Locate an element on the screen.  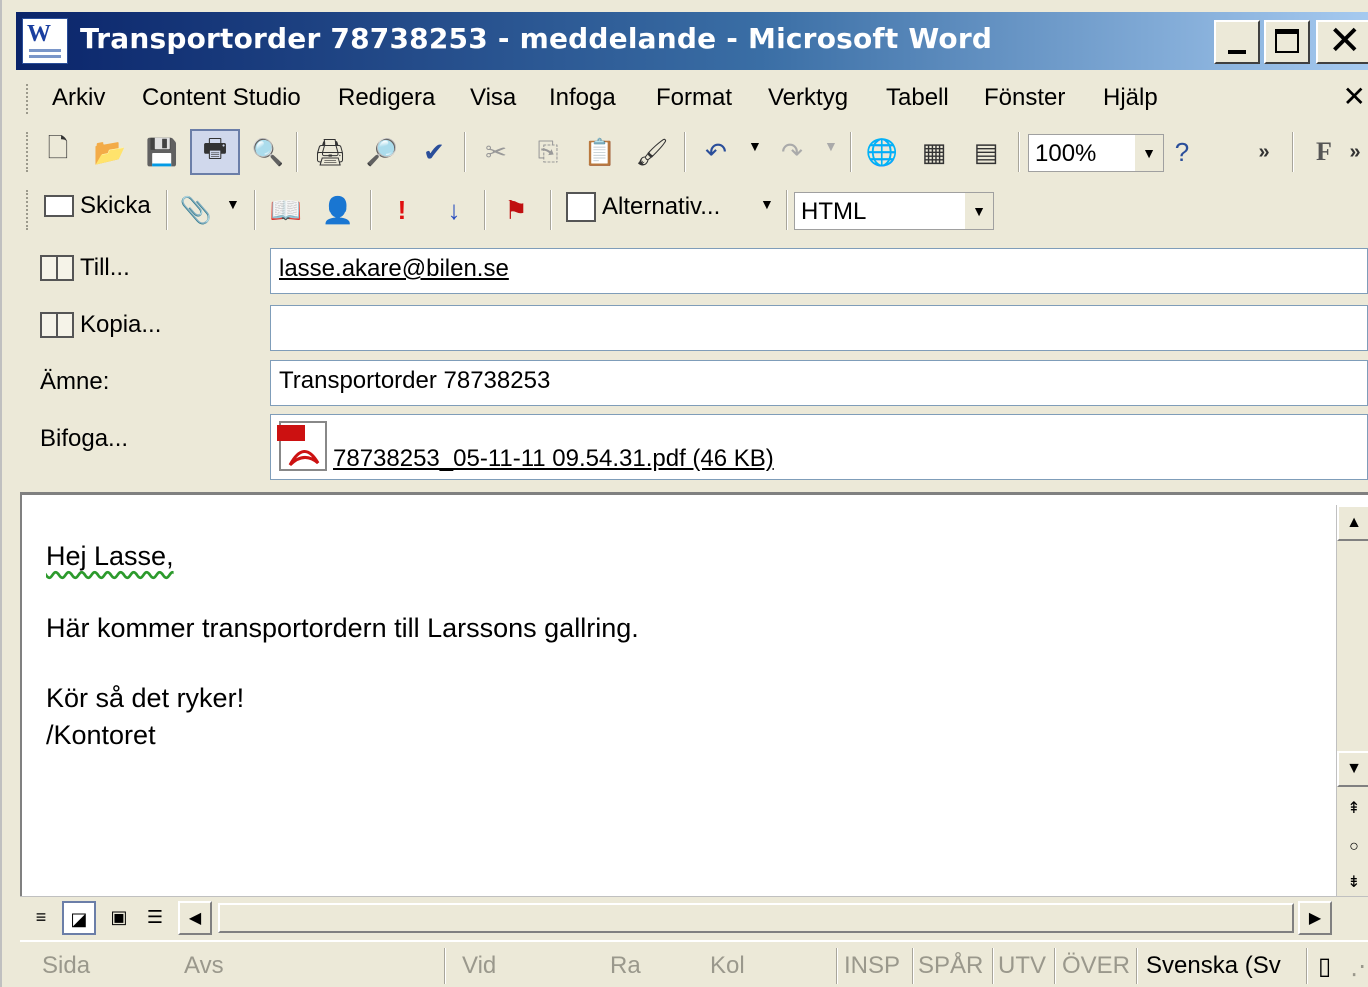
status-page: Sida is located at coordinates (66, 965).